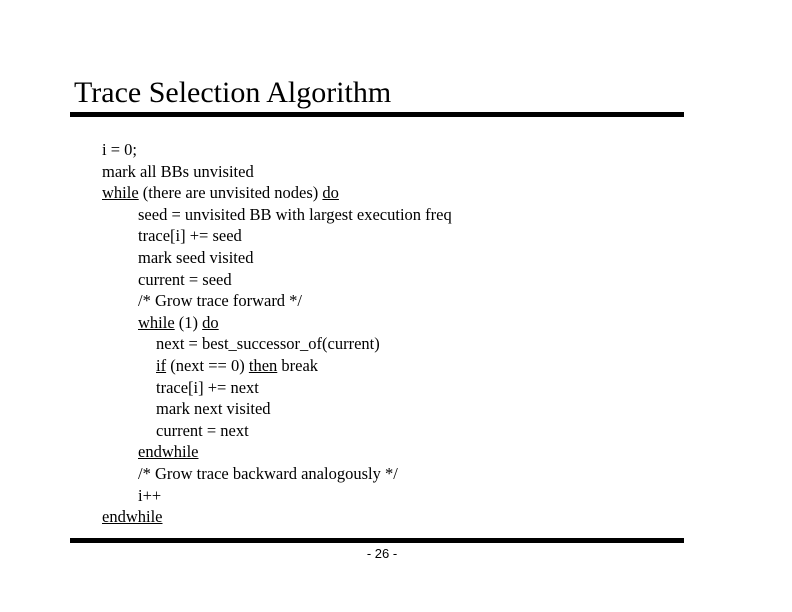  What do you see at coordinates (277, 409) in the screenshot?
I see `code-line: mark next visited` at bounding box center [277, 409].